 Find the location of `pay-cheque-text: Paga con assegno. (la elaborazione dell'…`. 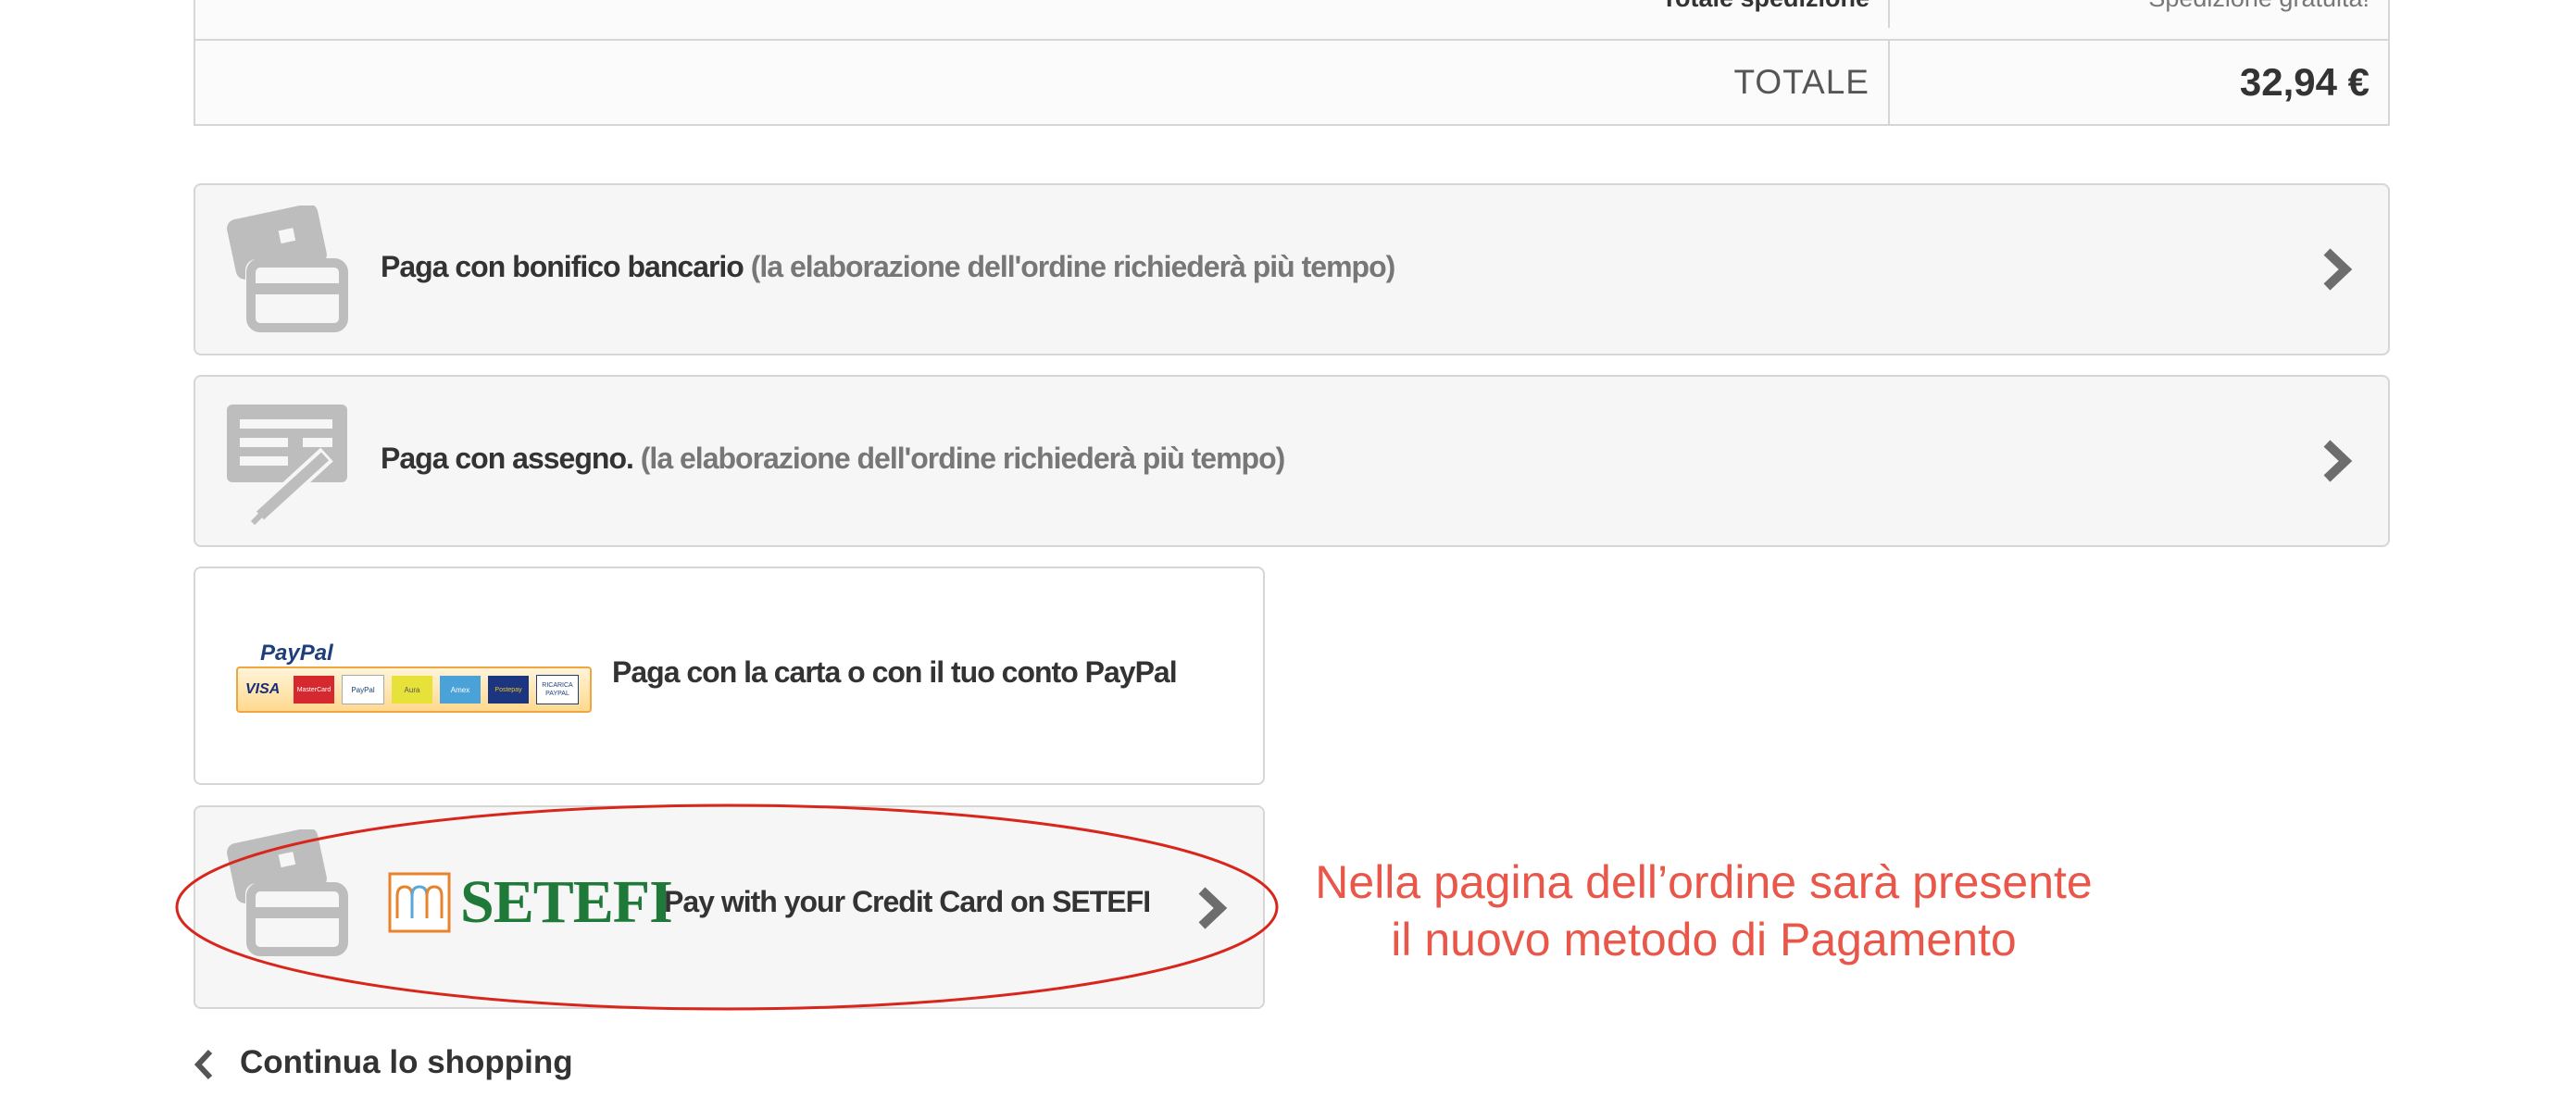

pay-cheque-text: Paga con assegno. (la elaborazione dell'… is located at coordinates (833, 459).